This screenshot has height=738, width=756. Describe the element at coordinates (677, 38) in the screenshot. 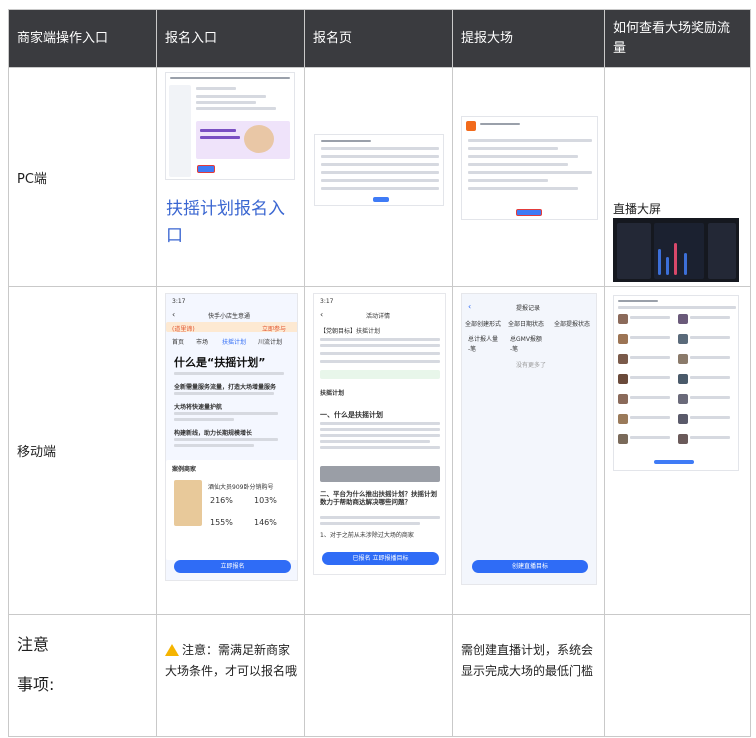

I see `header-reward-traffic: 如何查看大场奖励流量` at that location.